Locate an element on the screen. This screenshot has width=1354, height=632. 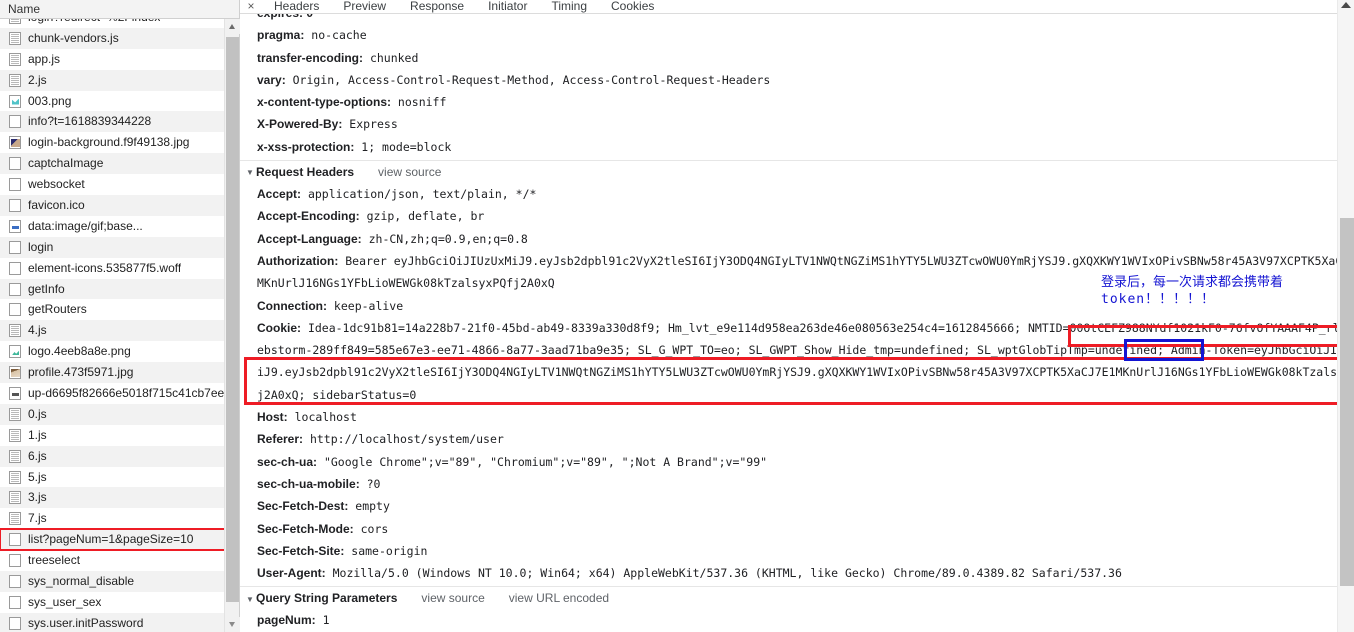
header-line: x-xss-protection: 1; mode=block is located at coordinates (797, 147).